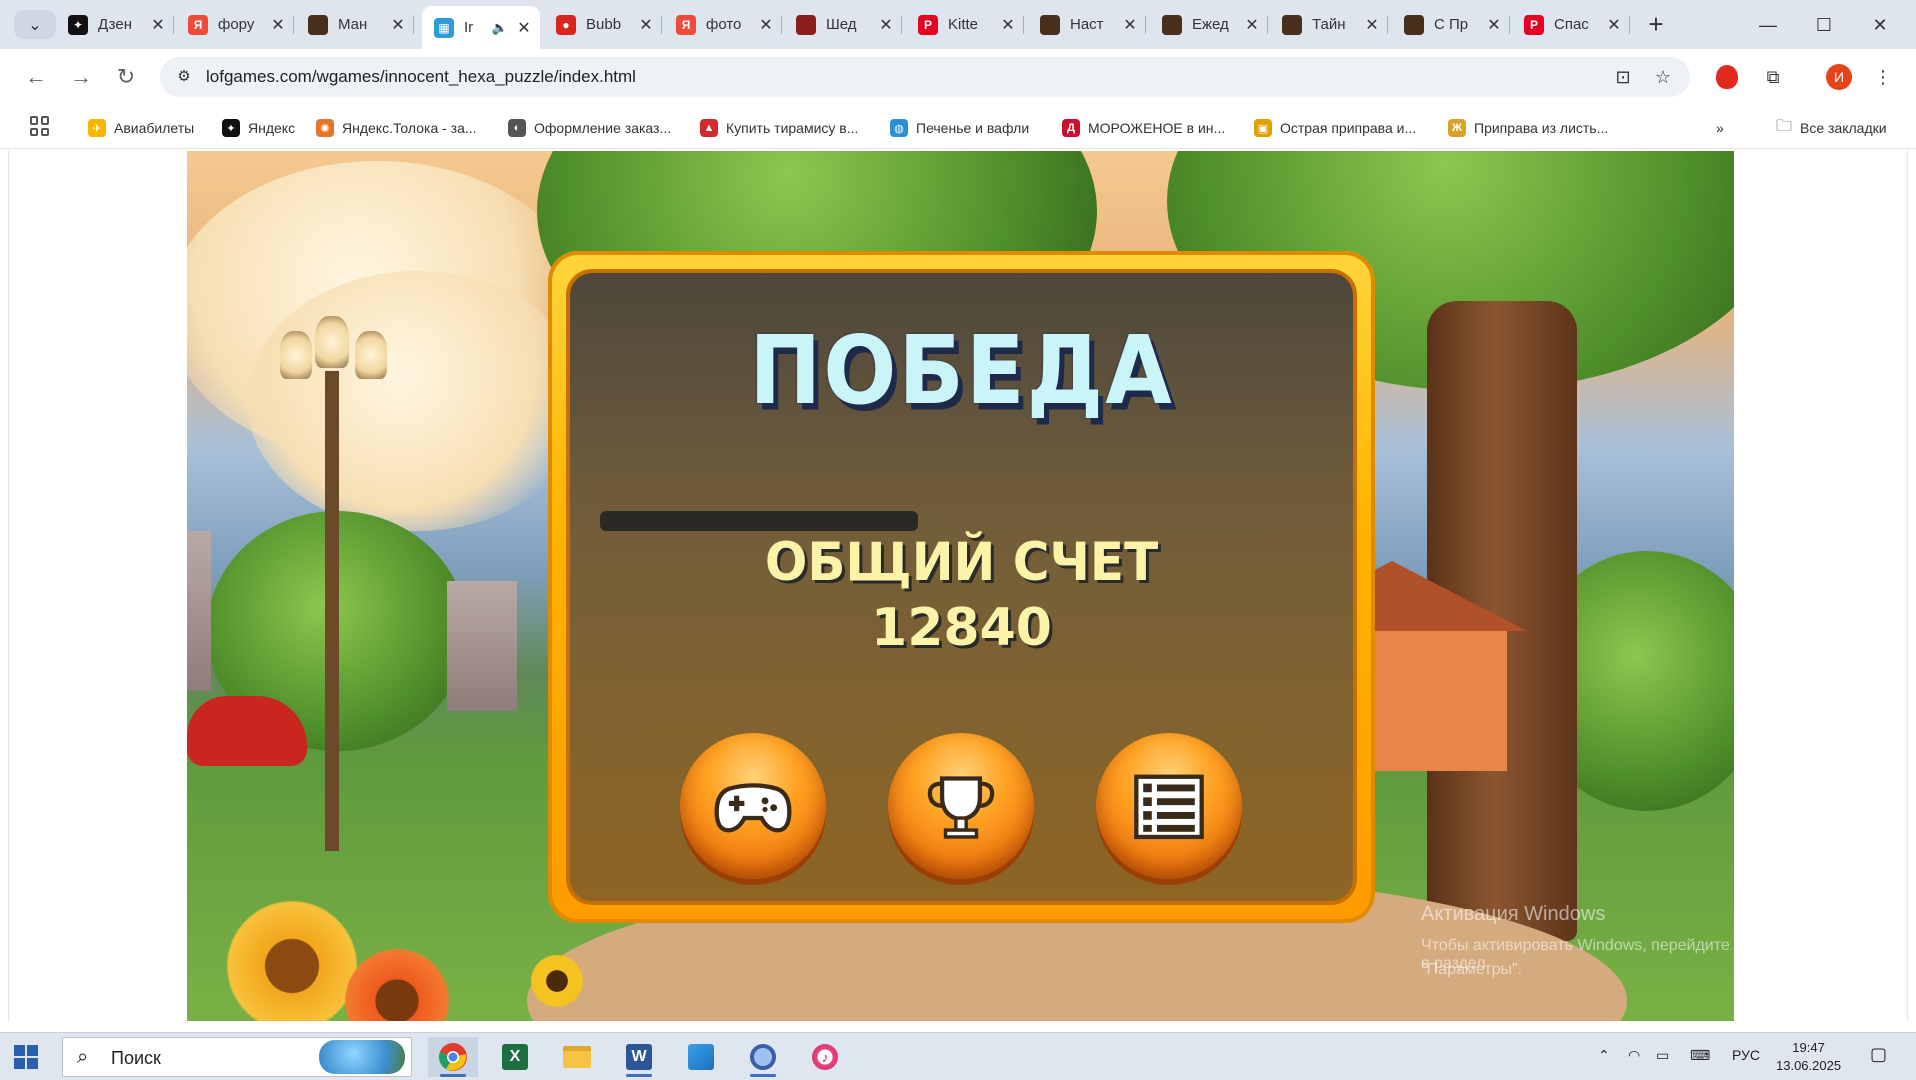  I want to click on extensions-puzzle-icon: ⧉, so click(1773, 77).